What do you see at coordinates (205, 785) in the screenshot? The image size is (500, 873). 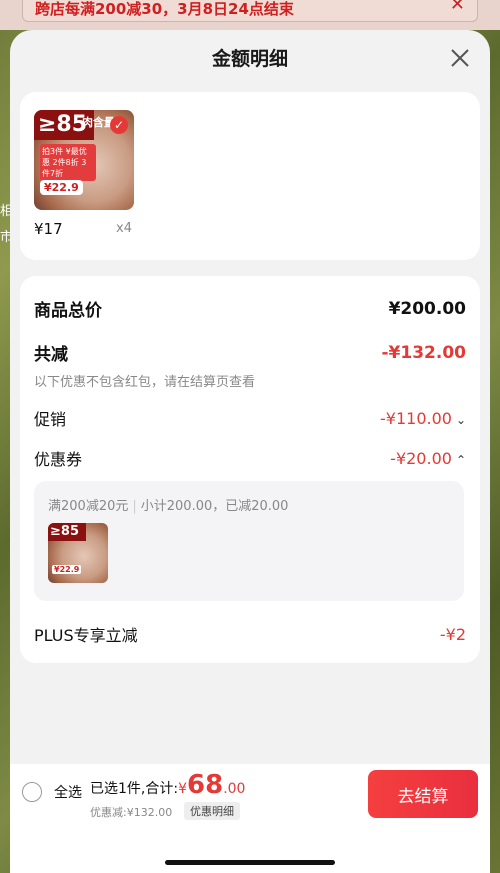 I see `amount-int: 68` at bounding box center [205, 785].